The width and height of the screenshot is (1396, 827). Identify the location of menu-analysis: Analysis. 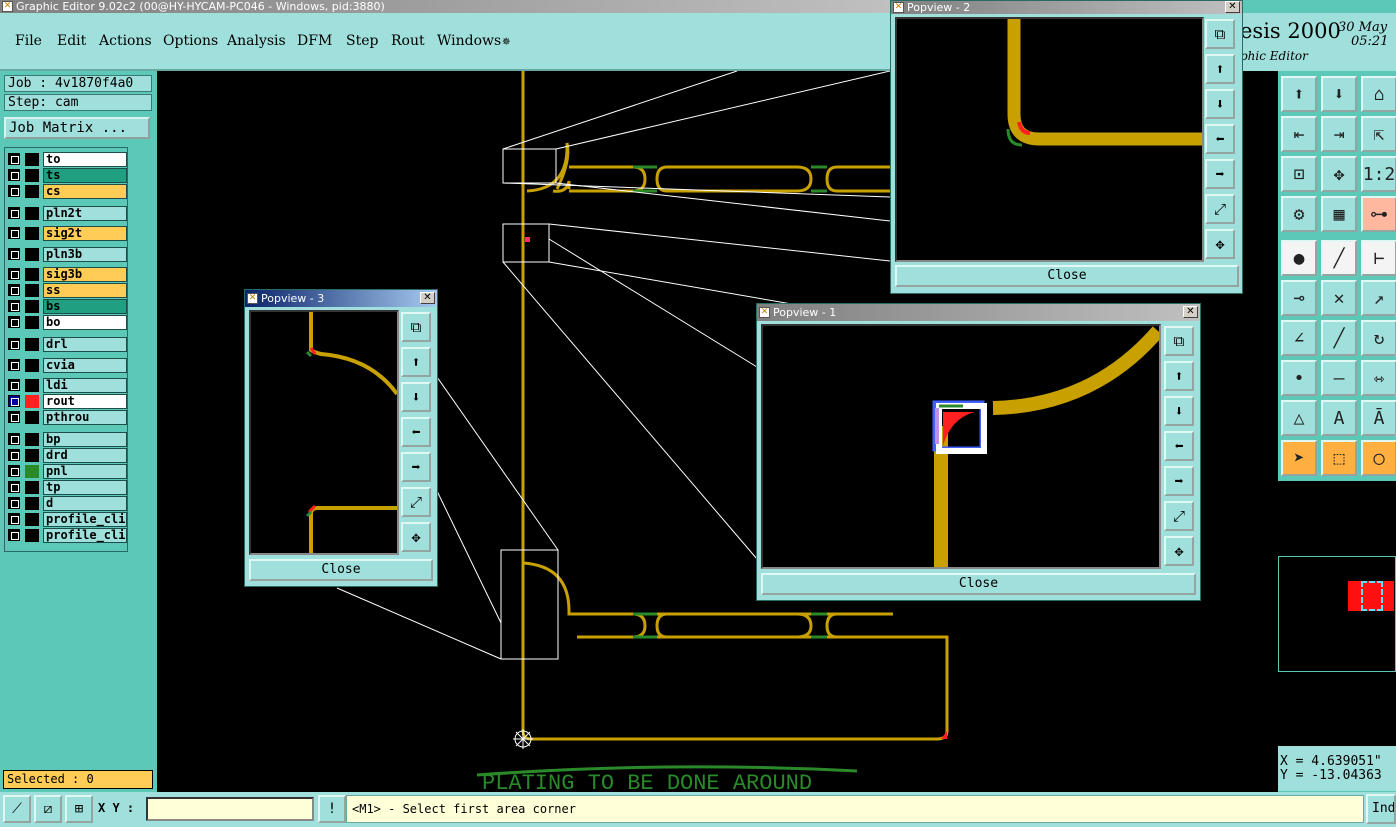
(256, 41).